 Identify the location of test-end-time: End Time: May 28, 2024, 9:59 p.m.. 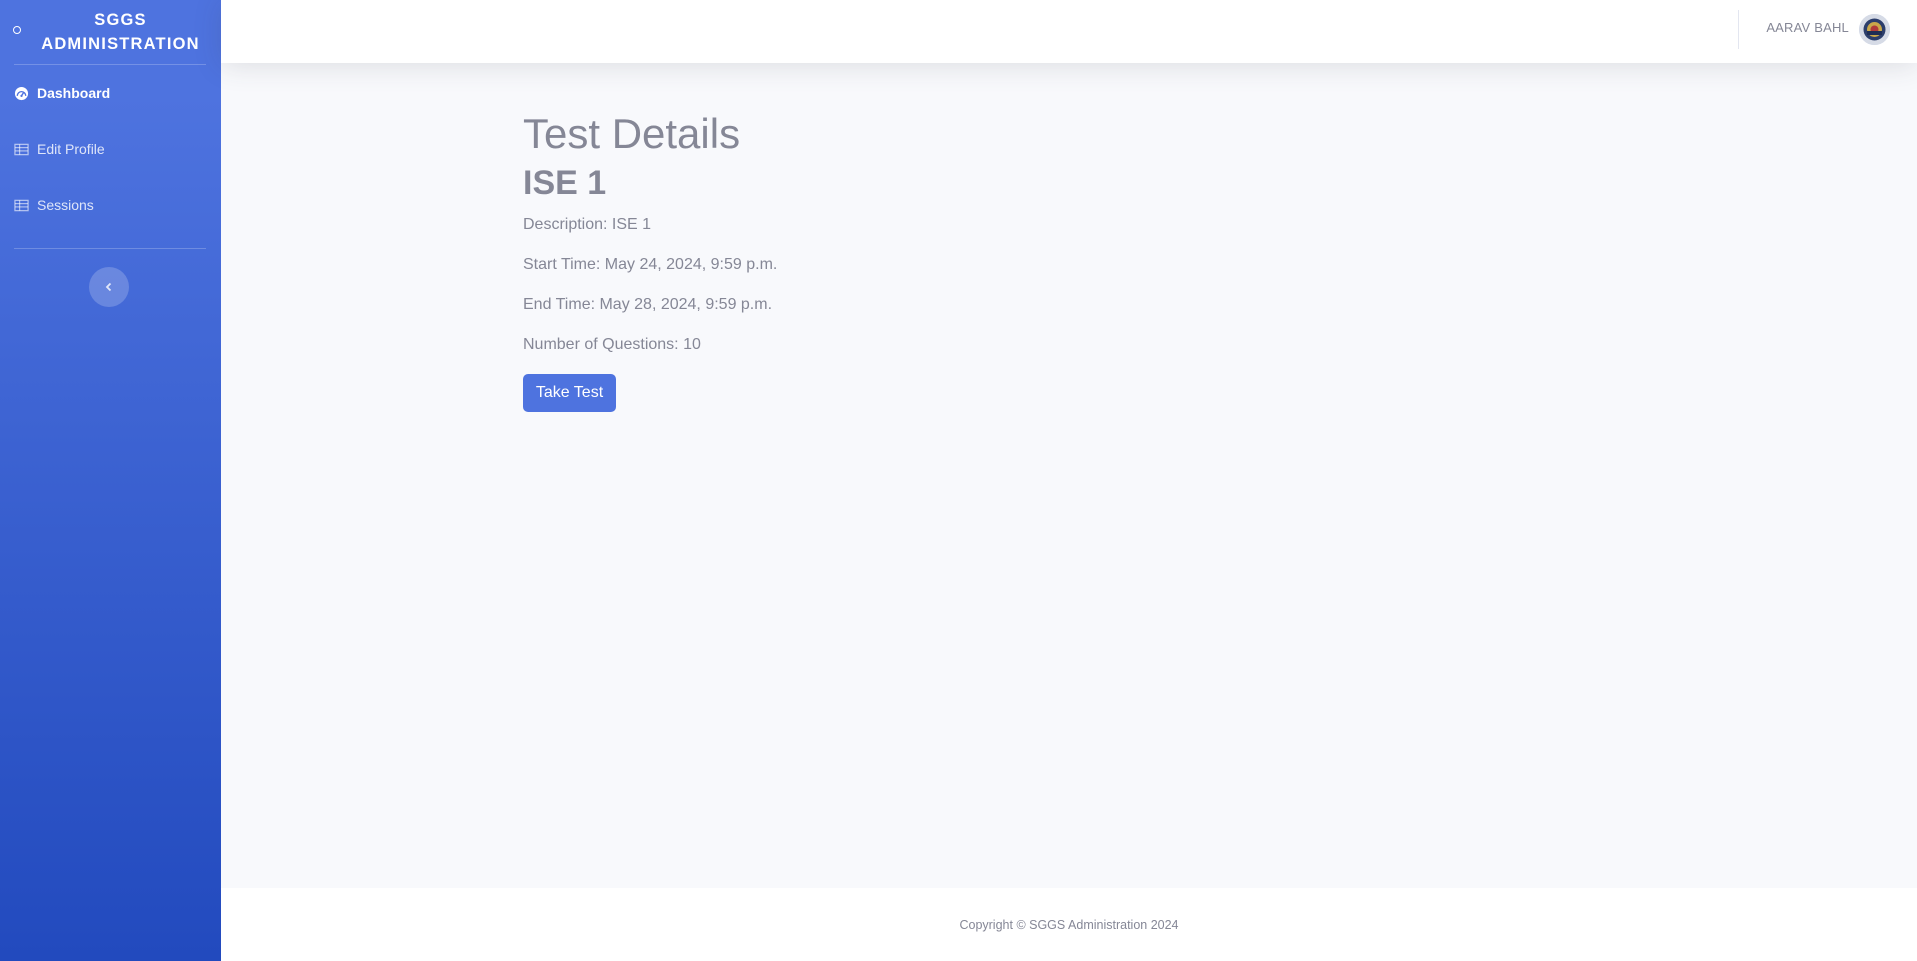
(648, 304).